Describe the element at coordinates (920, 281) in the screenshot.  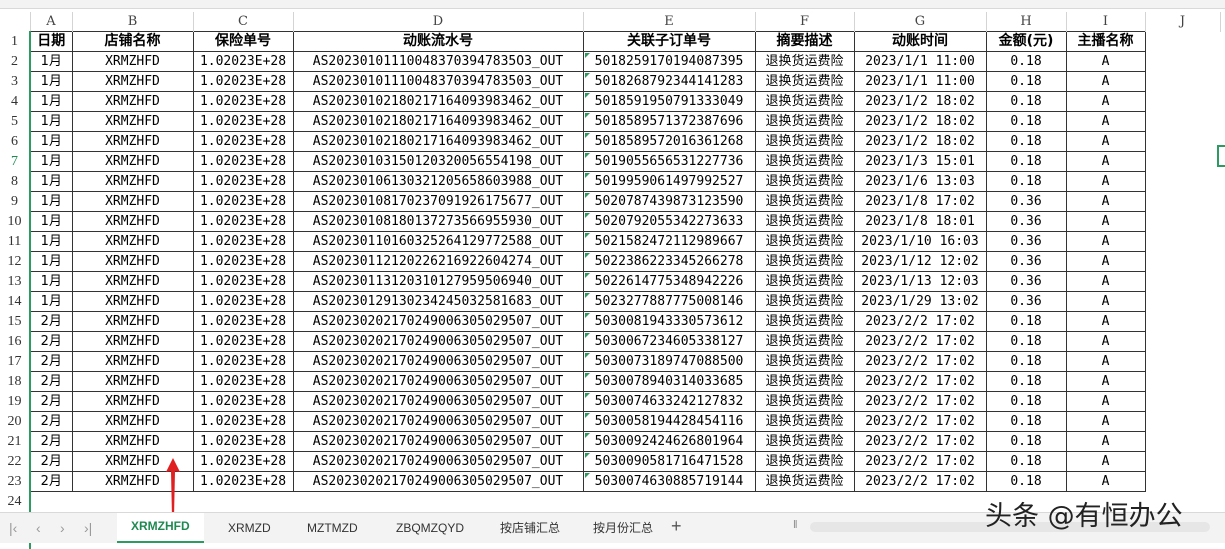
I see `data-cell: 2023/1/13 12:03` at that location.